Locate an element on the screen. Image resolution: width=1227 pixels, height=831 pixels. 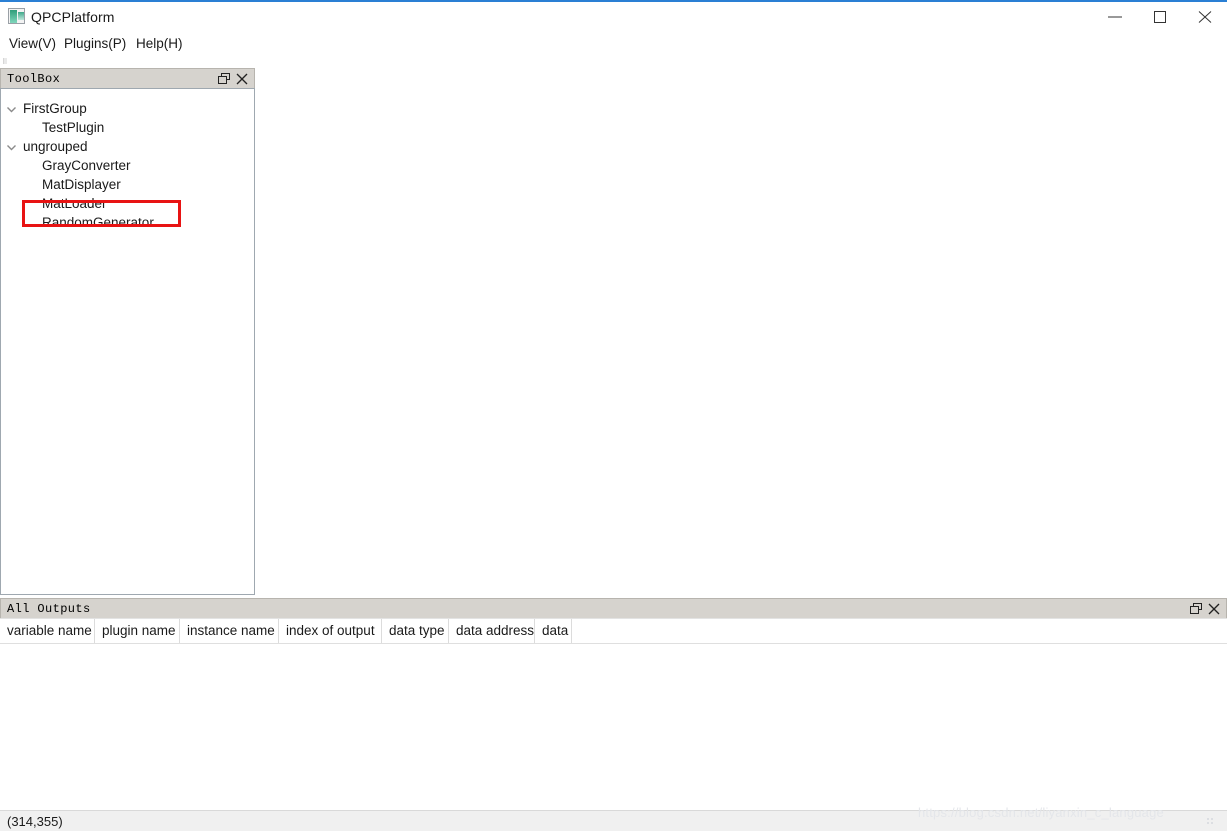
menu-item-help: Help(H) is located at coordinates (159, 44).